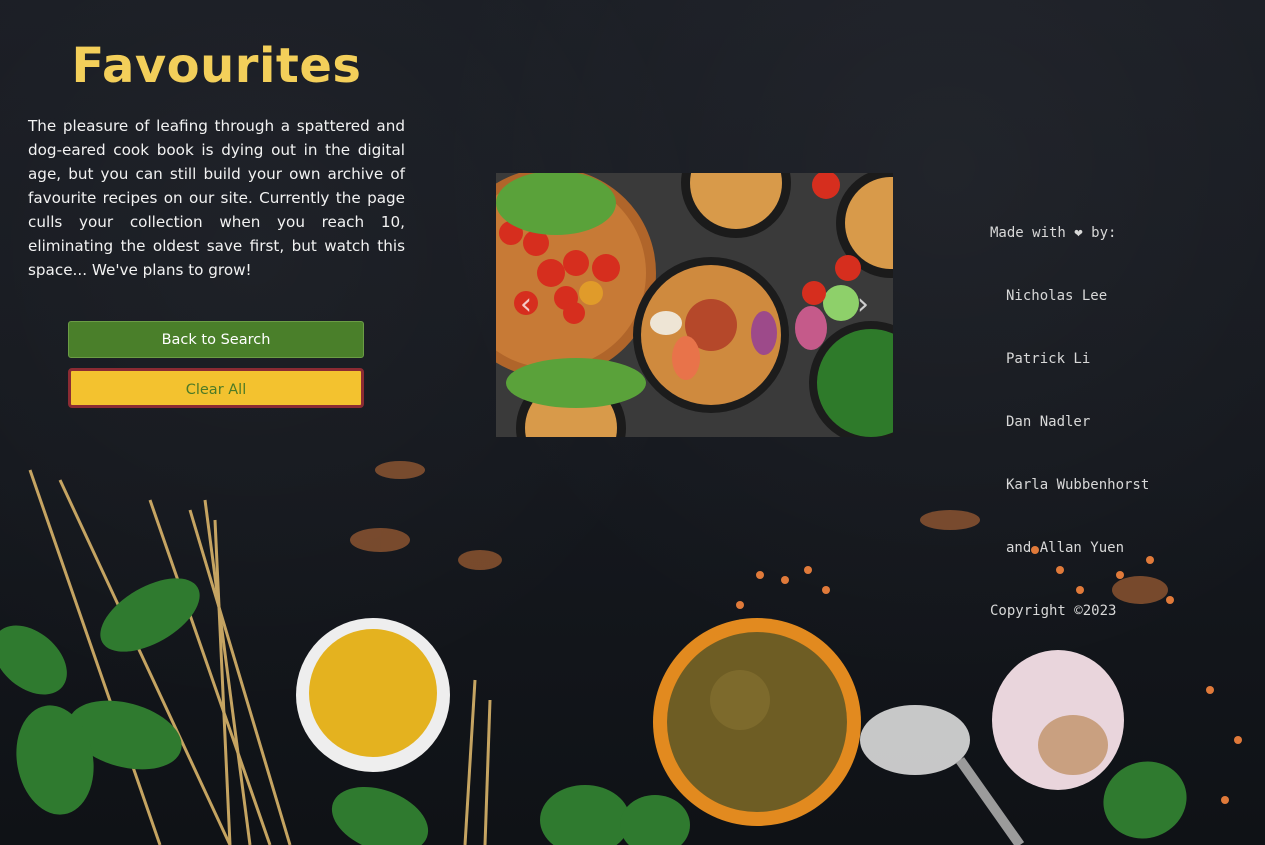 Image resolution: width=1265 pixels, height=845 pixels. What do you see at coordinates (1057, 296) in the screenshot?
I see `author-name: Nicholas Lee` at bounding box center [1057, 296].